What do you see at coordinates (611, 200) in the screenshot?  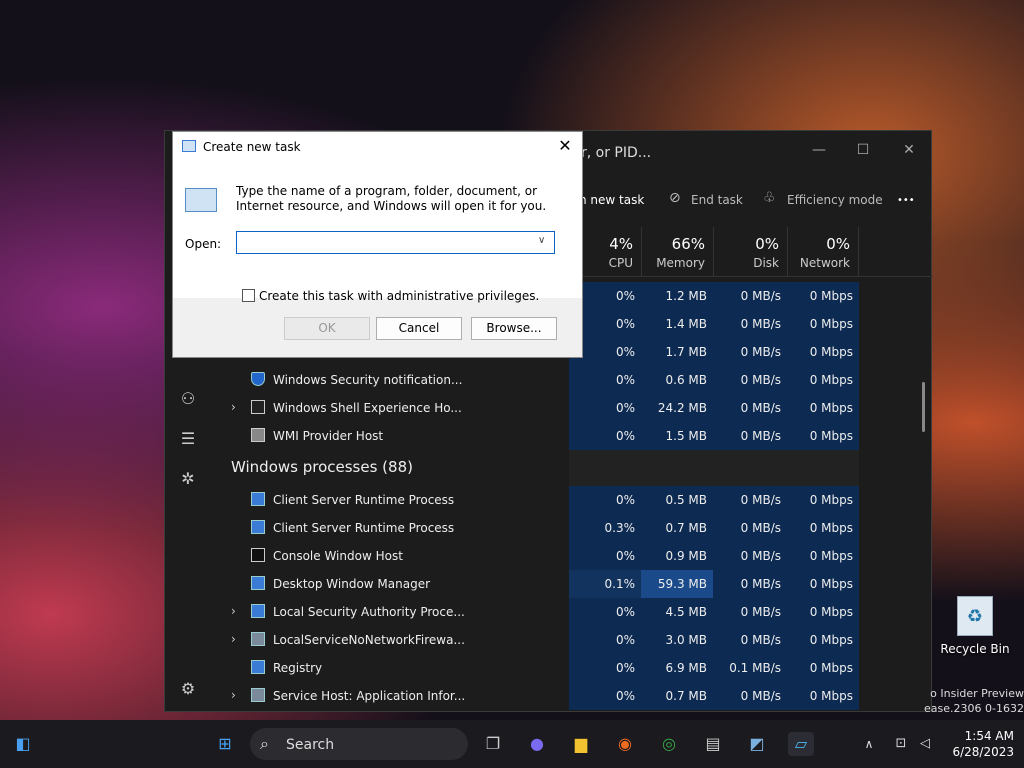 I see `run-new-task-button: n new task` at bounding box center [611, 200].